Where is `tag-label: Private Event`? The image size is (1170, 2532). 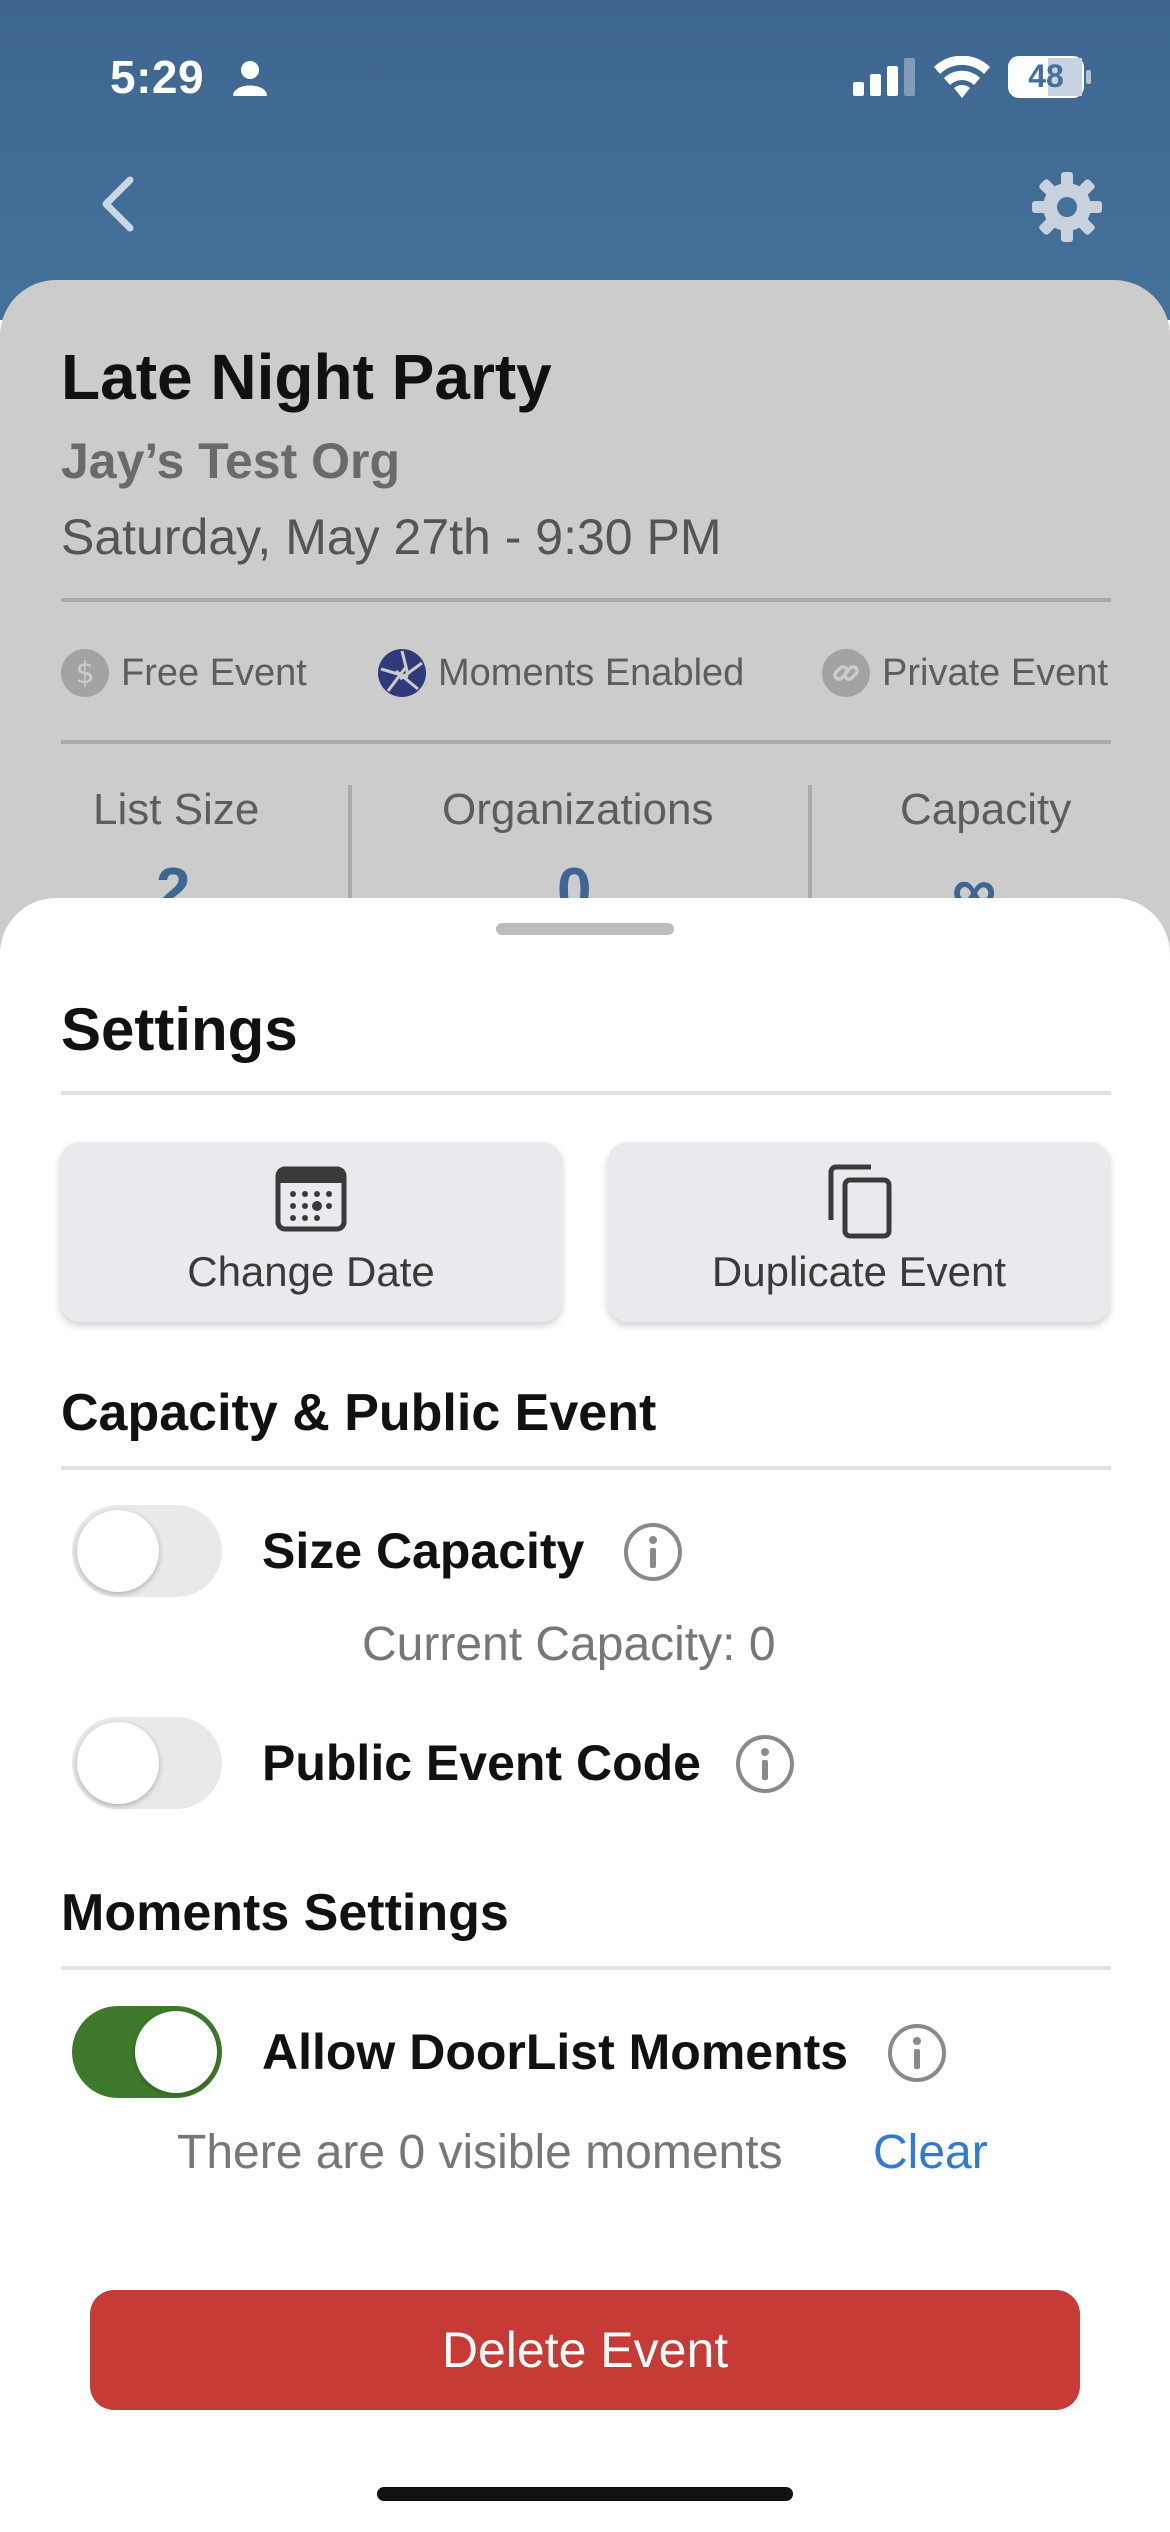
tag-label: Private Event is located at coordinates (995, 672).